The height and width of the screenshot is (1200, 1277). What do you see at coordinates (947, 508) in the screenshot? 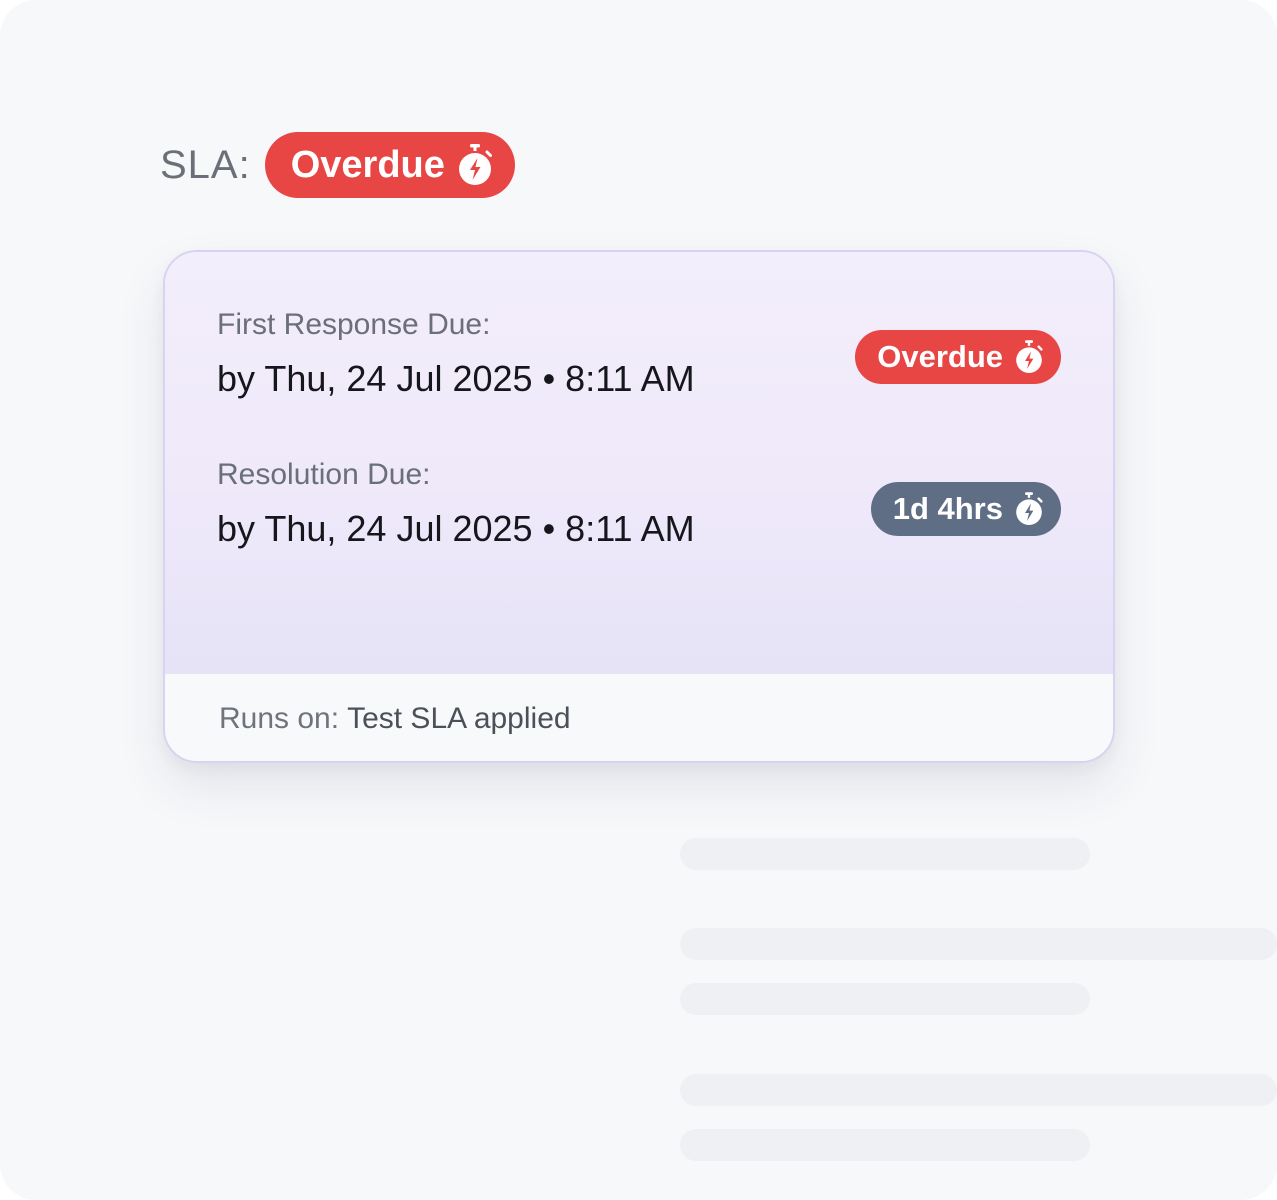
I see `resolution-badge-text: 1d 4hrs` at bounding box center [947, 508].